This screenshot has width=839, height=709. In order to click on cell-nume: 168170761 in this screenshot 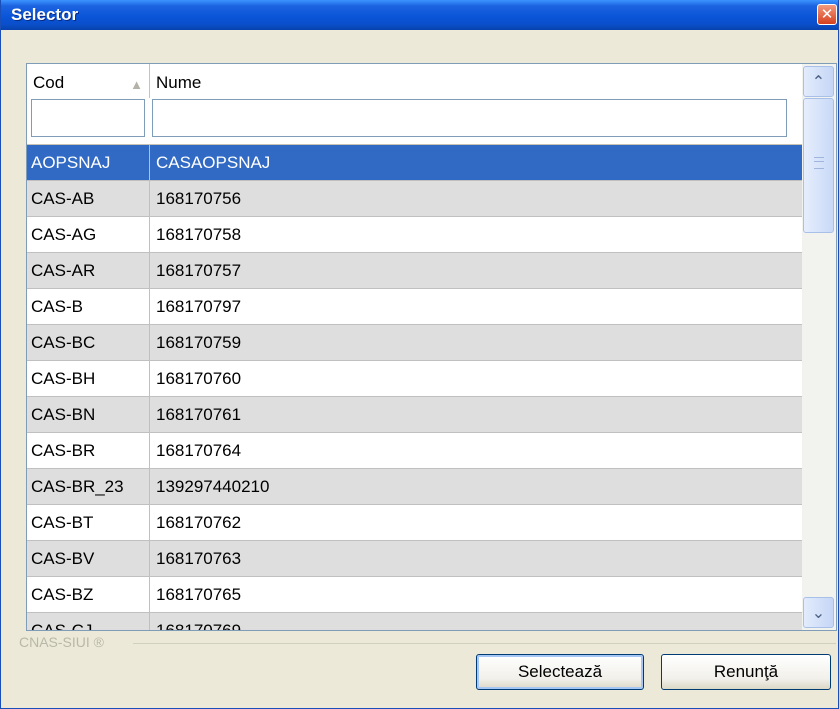, I will do `click(199, 414)`.